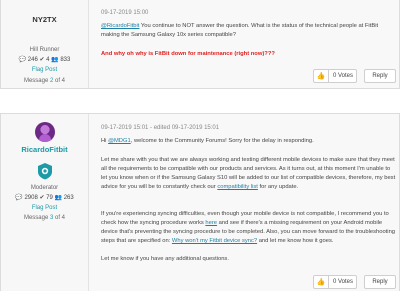 The height and width of the screenshot is (291, 400). What do you see at coordinates (44, 19) in the screenshot?
I see `author-username: NY2TX` at bounding box center [44, 19].